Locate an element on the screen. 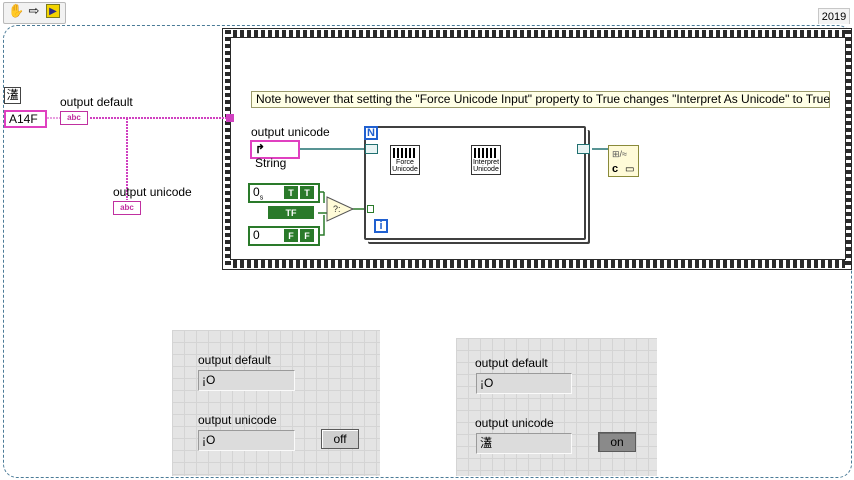 This screenshot has height=480, width=854. shift-register-right is located at coordinates (583, 149).